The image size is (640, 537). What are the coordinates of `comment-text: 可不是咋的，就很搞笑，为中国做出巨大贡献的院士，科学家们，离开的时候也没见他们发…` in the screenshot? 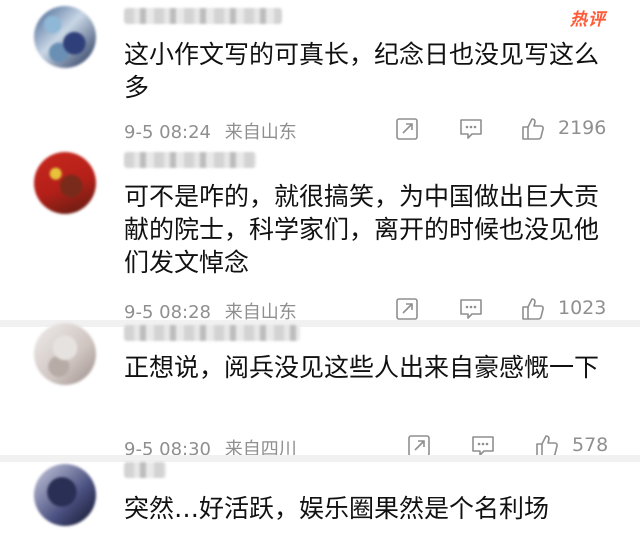 It's located at (362, 229).